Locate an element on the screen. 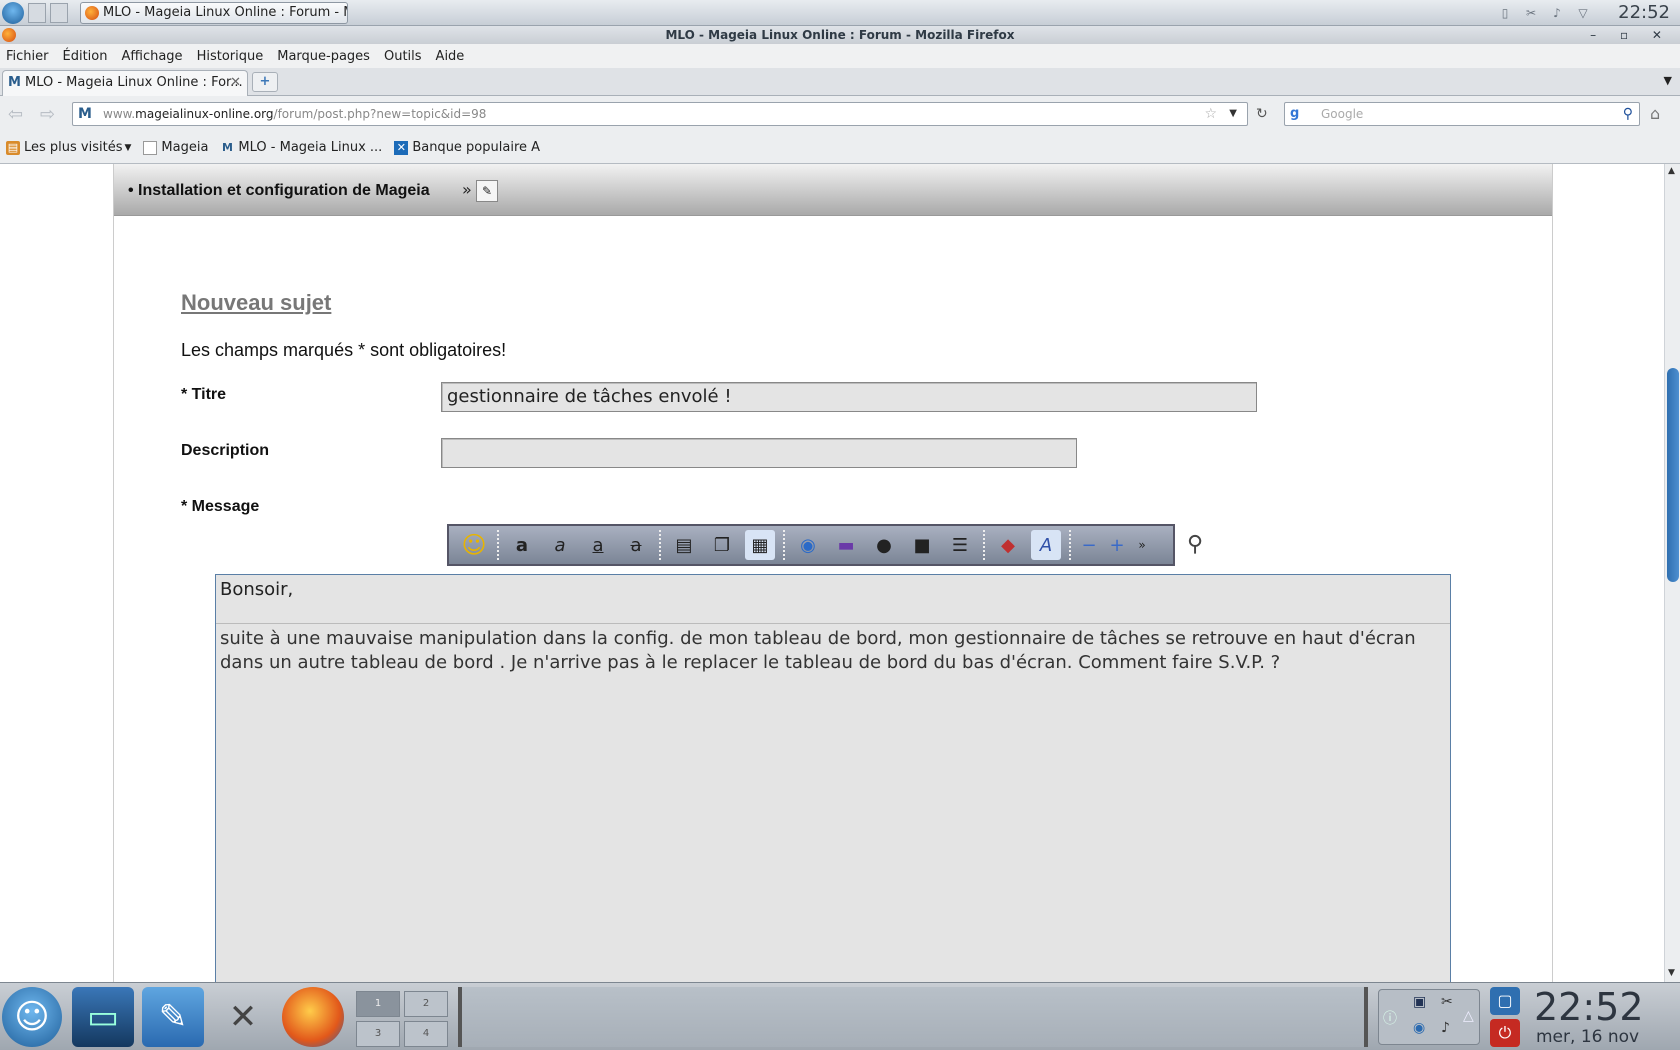 This screenshot has height=1050, width=1680. system-settings-icon: ✎ is located at coordinates (173, 1017).